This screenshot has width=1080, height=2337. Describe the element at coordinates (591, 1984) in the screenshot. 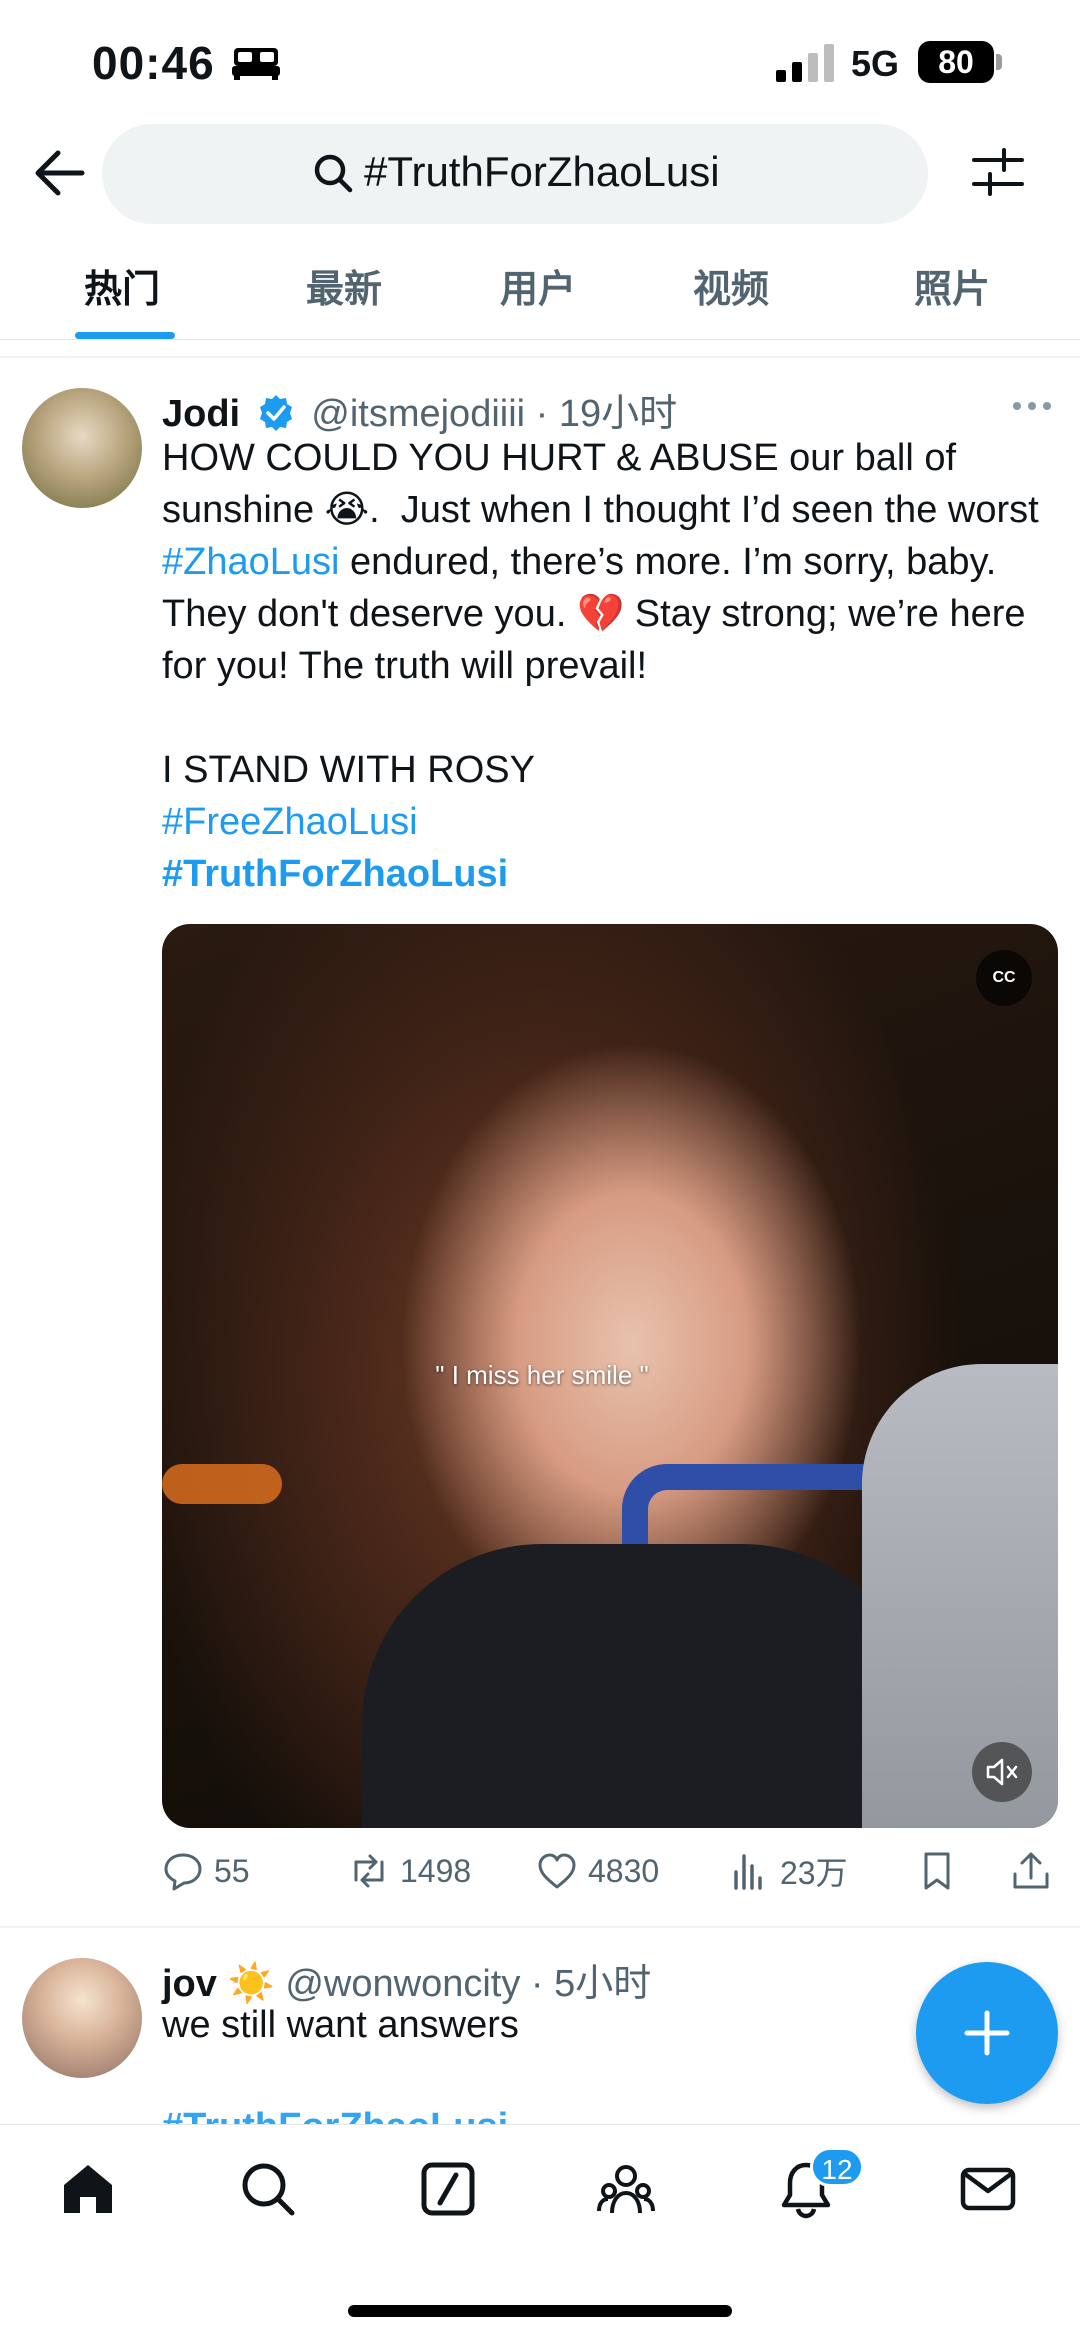

I see `tweet-time: · 5小时` at that location.